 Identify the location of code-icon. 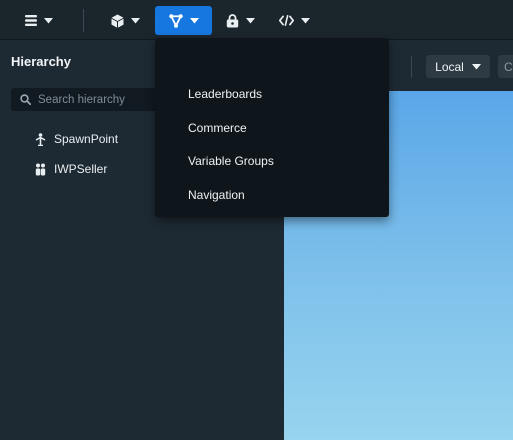
(286, 20).